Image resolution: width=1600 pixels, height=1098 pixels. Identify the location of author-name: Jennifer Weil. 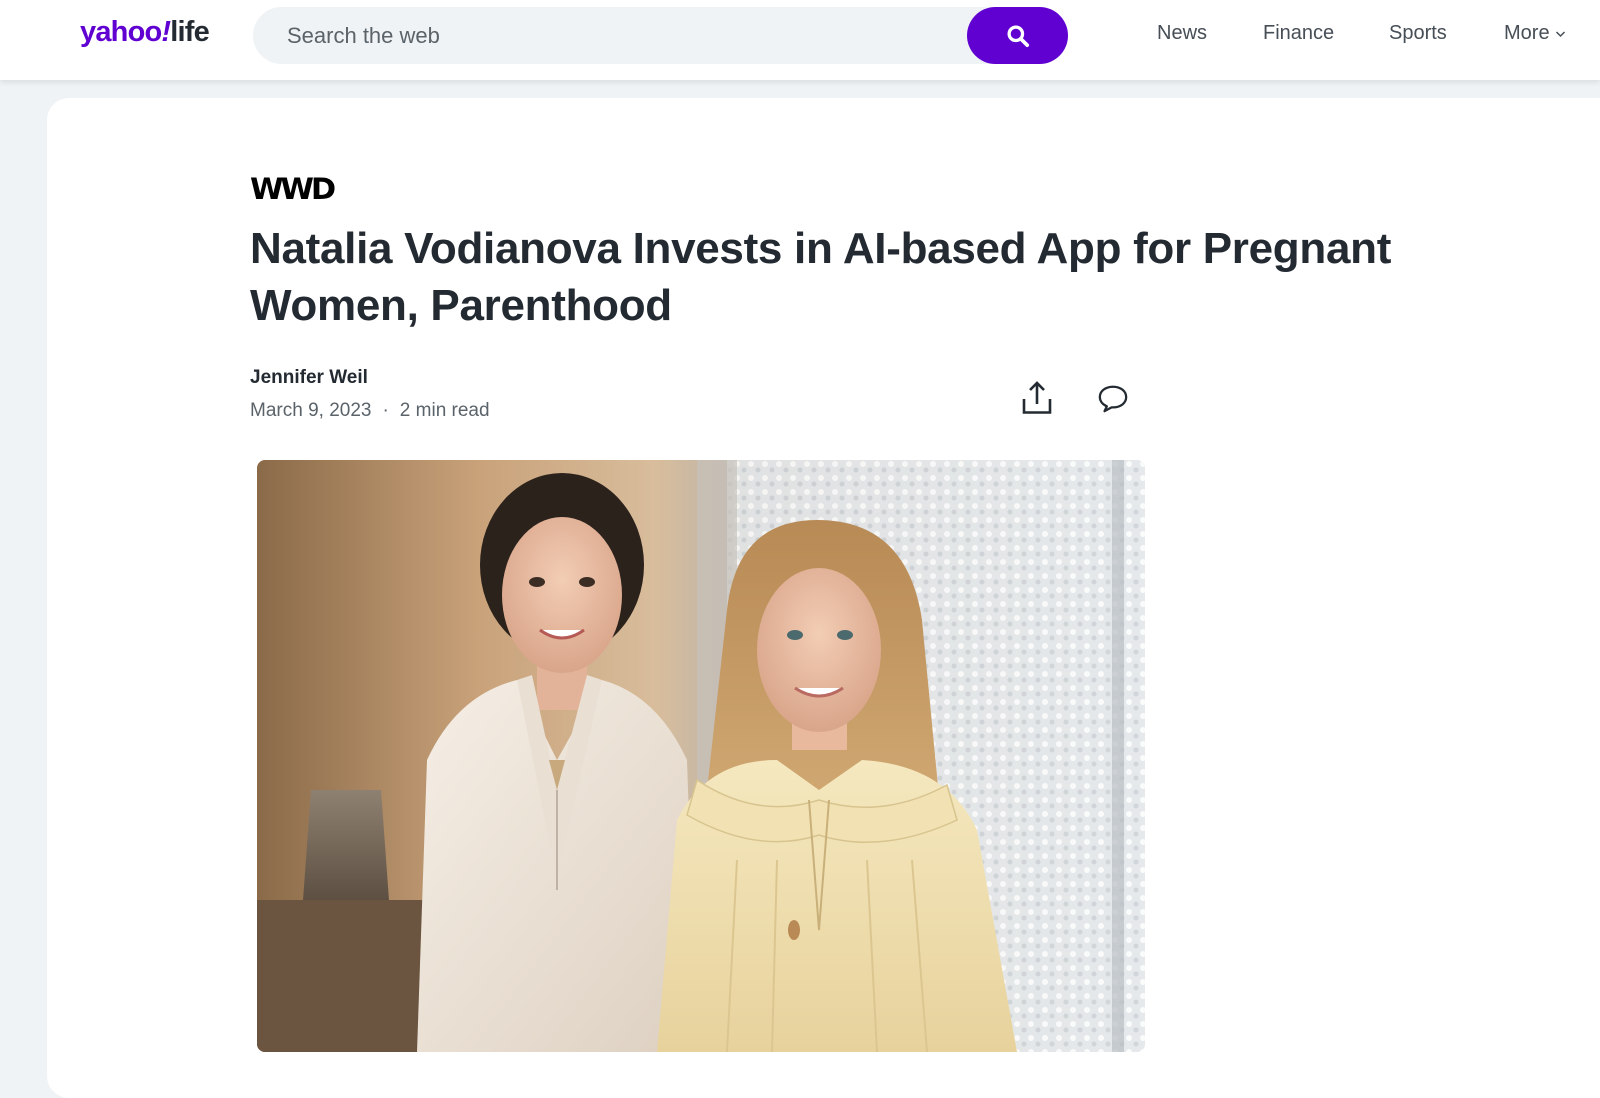
(309, 378).